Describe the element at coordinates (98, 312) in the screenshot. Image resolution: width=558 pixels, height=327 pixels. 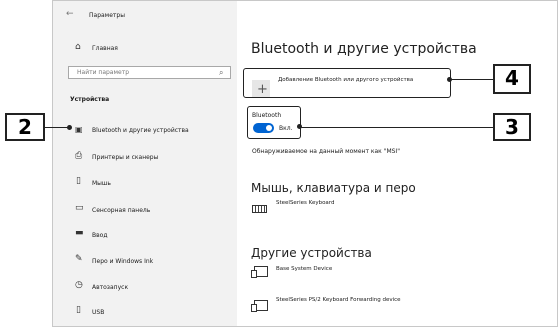
I see `sidebar-item-label: USB` at that location.